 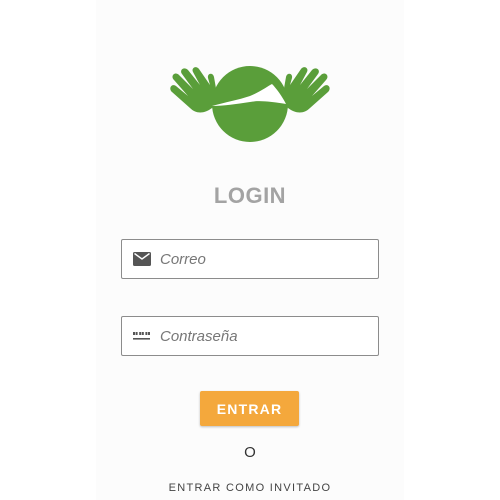 I want to click on email-input, so click(x=269, y=259).